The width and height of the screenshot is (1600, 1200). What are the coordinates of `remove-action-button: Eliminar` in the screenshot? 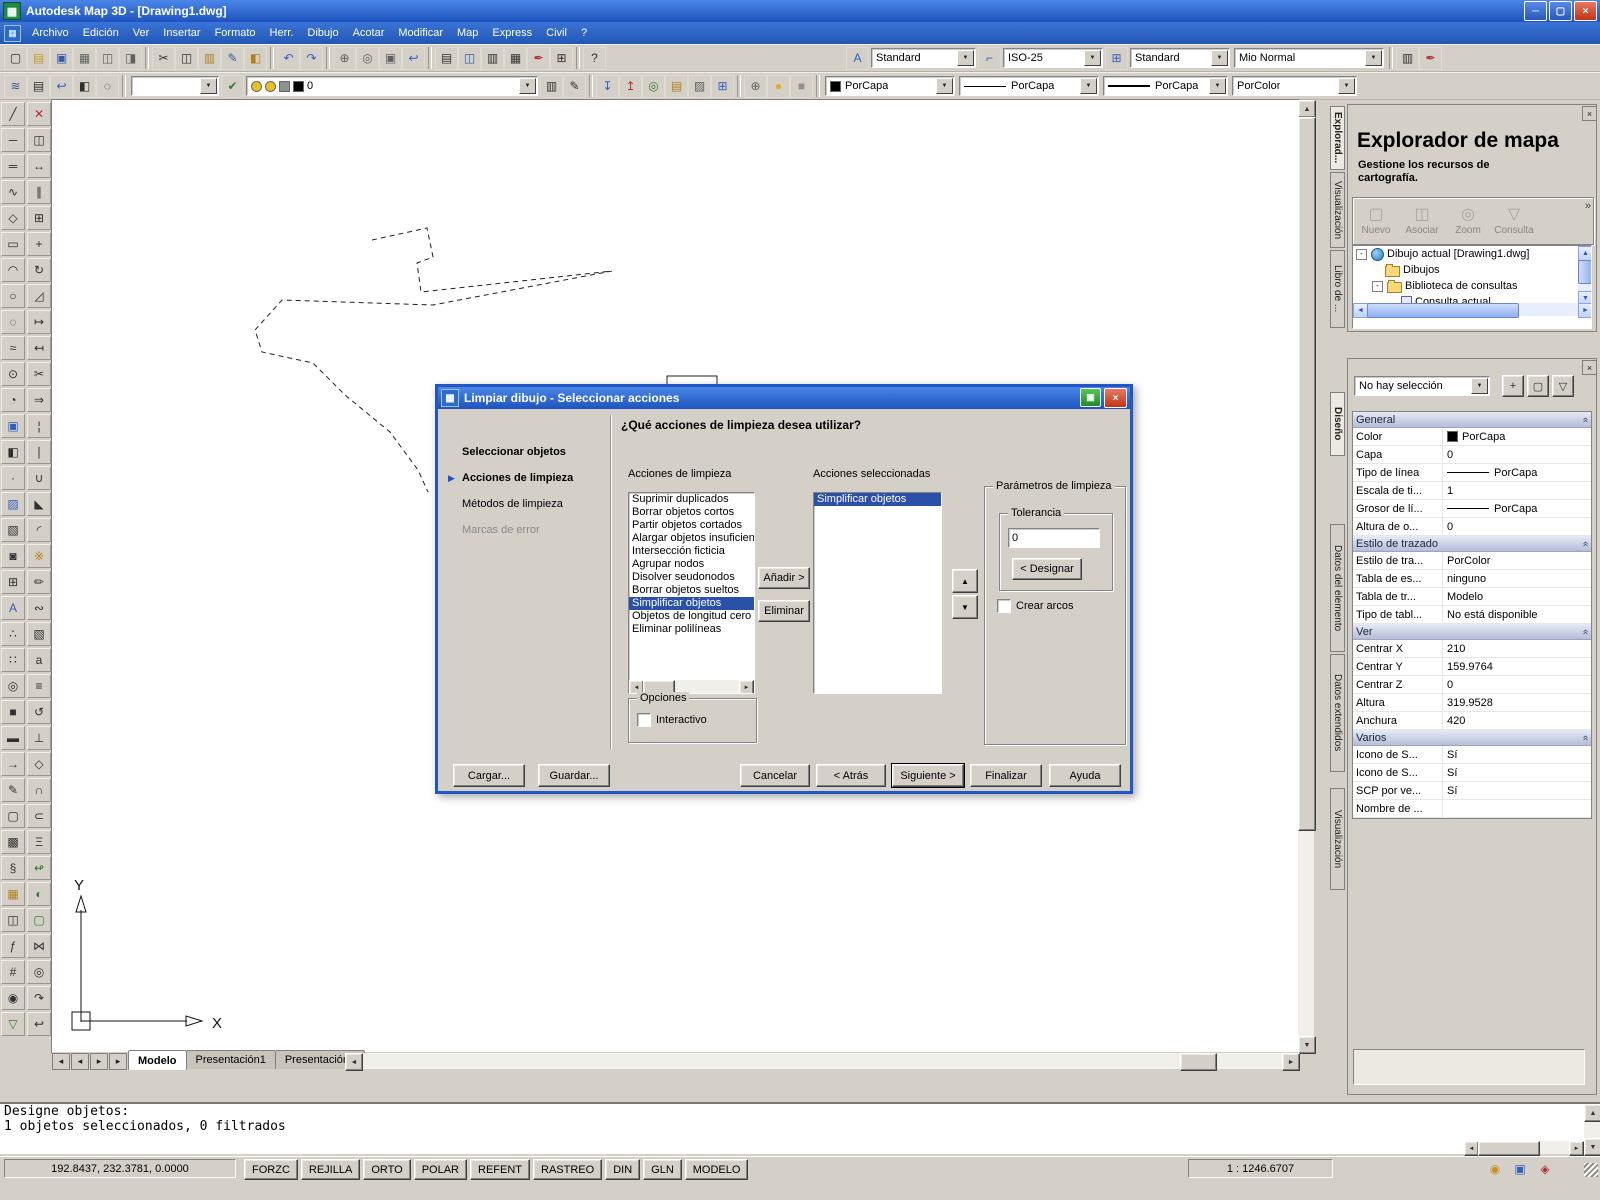 It's located at (784, 611).